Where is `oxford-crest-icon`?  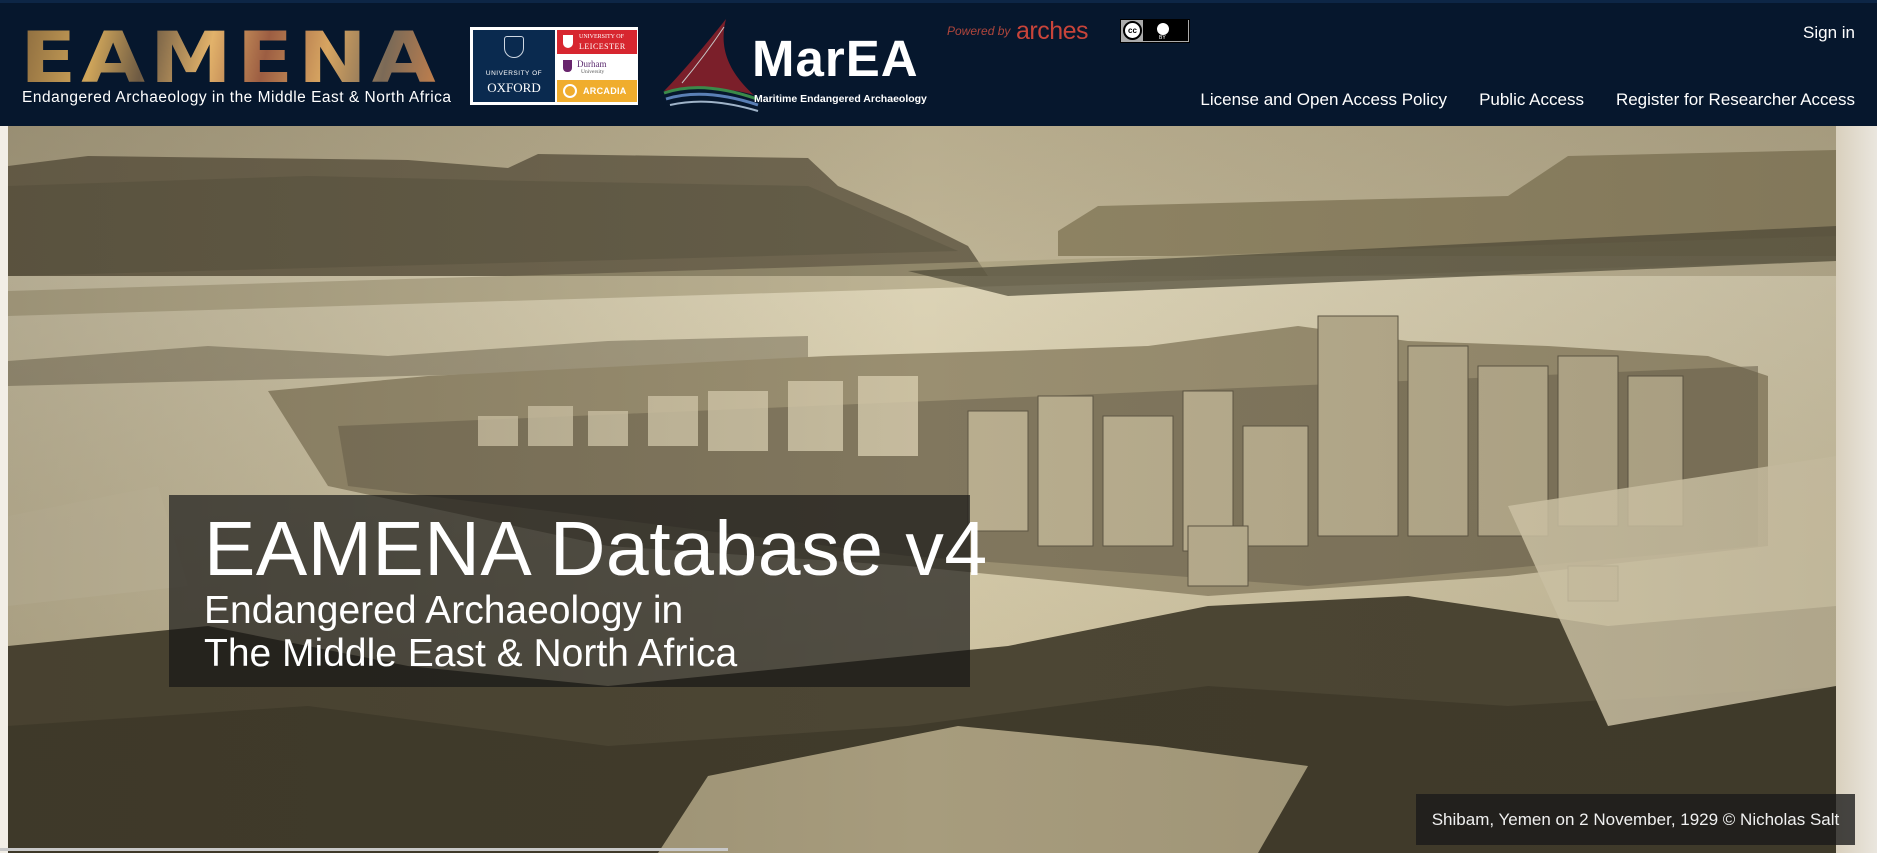 oxford-crest-icon is located at coordinates (514, 47).